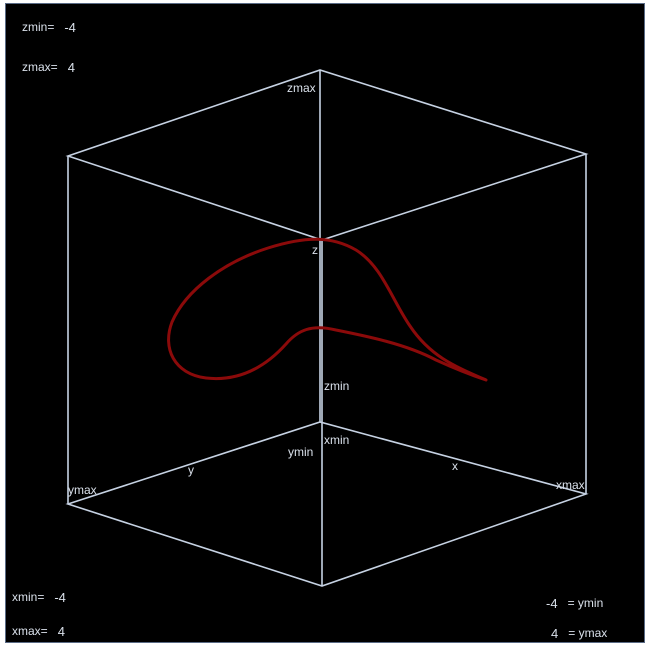  What do you see at coordinates (570, 485) in the screenshot?
I see `axis-label-xmax: xmax` at bounding box center [570, 485].